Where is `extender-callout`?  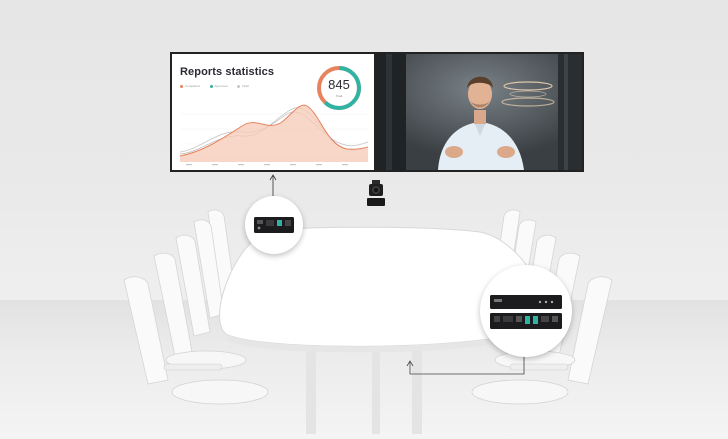 extender-callout is located at coordinates (274, 225).